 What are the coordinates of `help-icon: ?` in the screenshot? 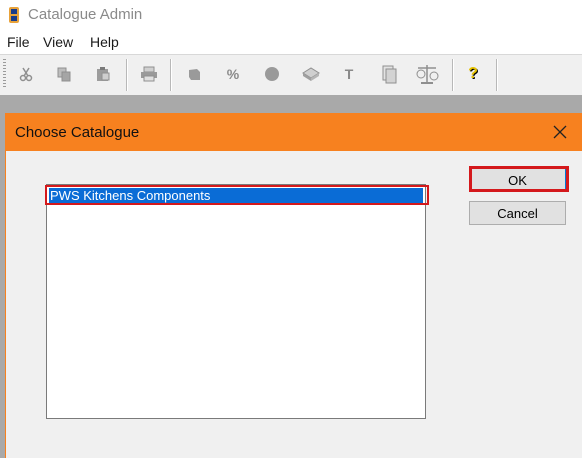 It's located at (473, 73).